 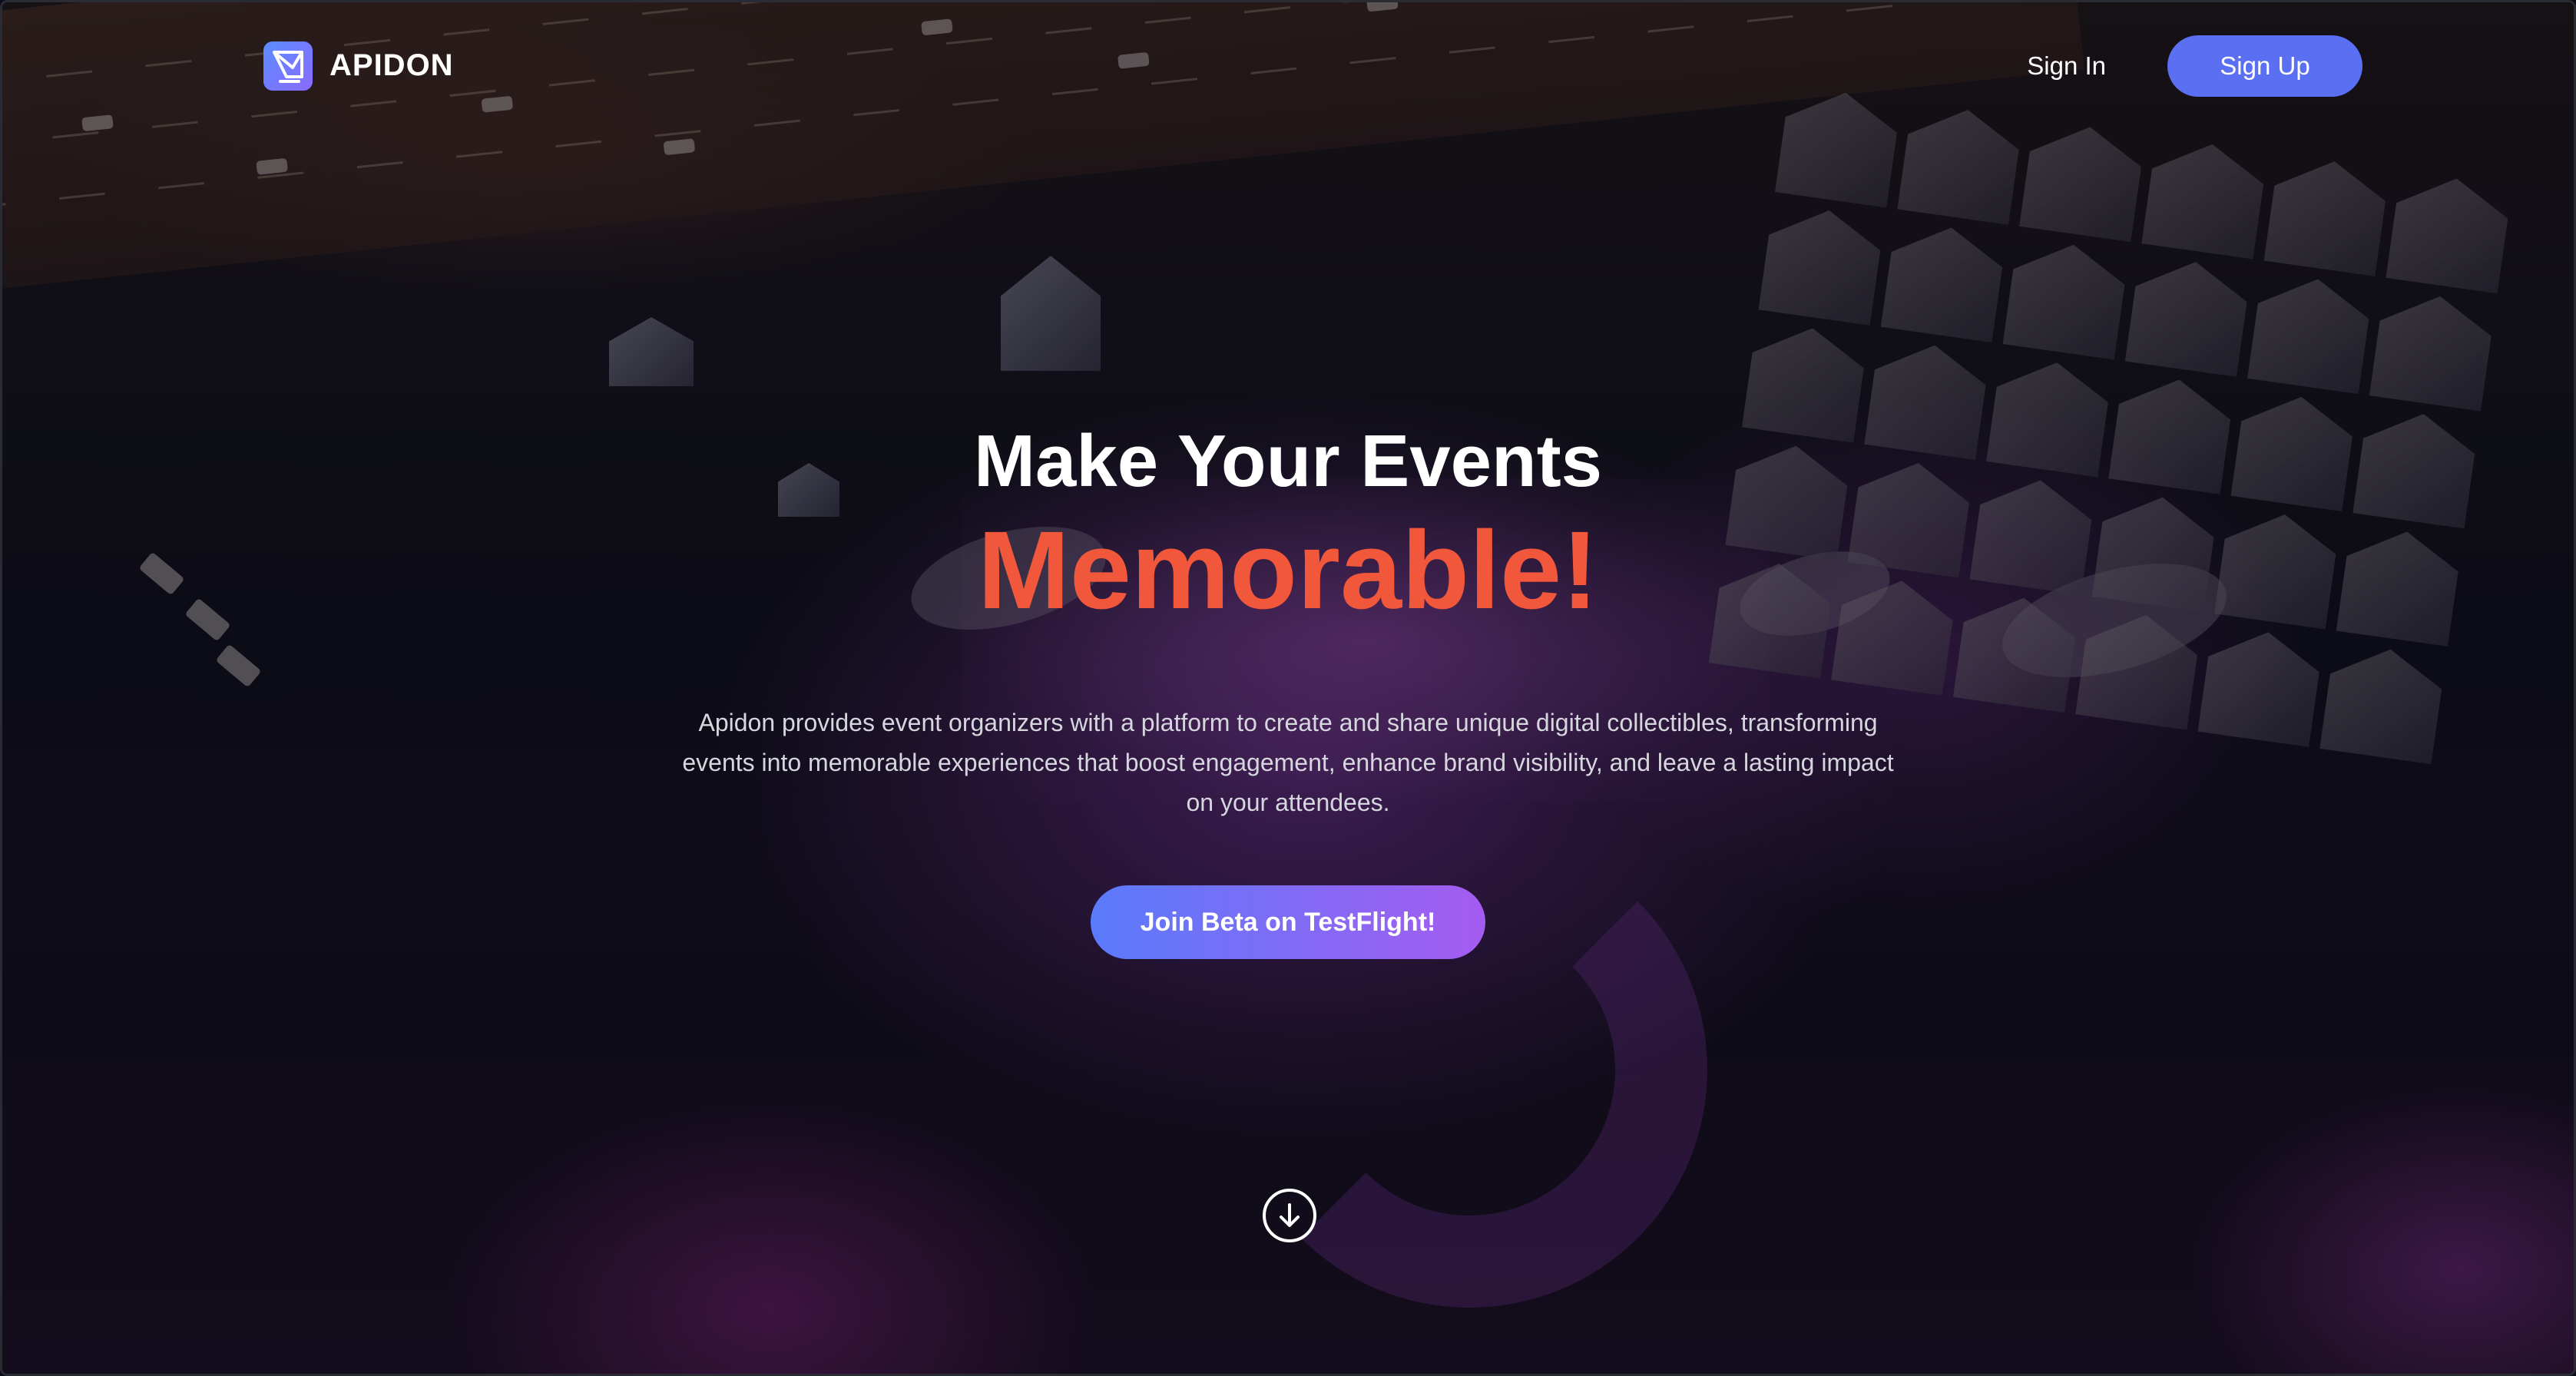 I want to click on hero-title-highlight: Memorable!, so click(x=1288, y=570).